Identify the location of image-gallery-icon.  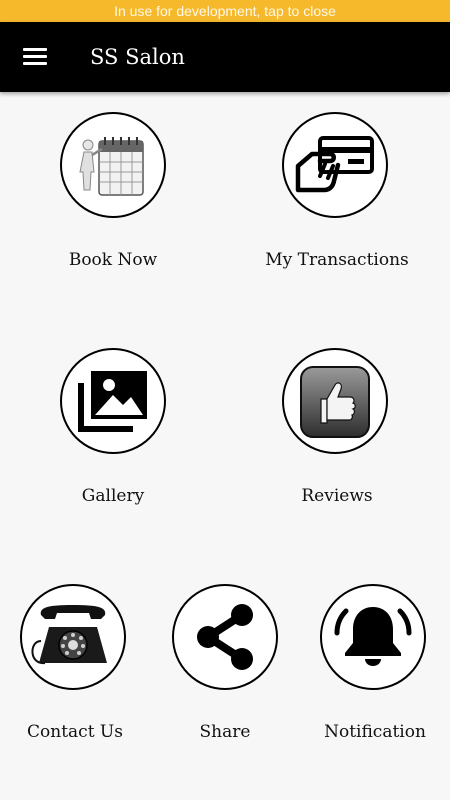
(112, 401).